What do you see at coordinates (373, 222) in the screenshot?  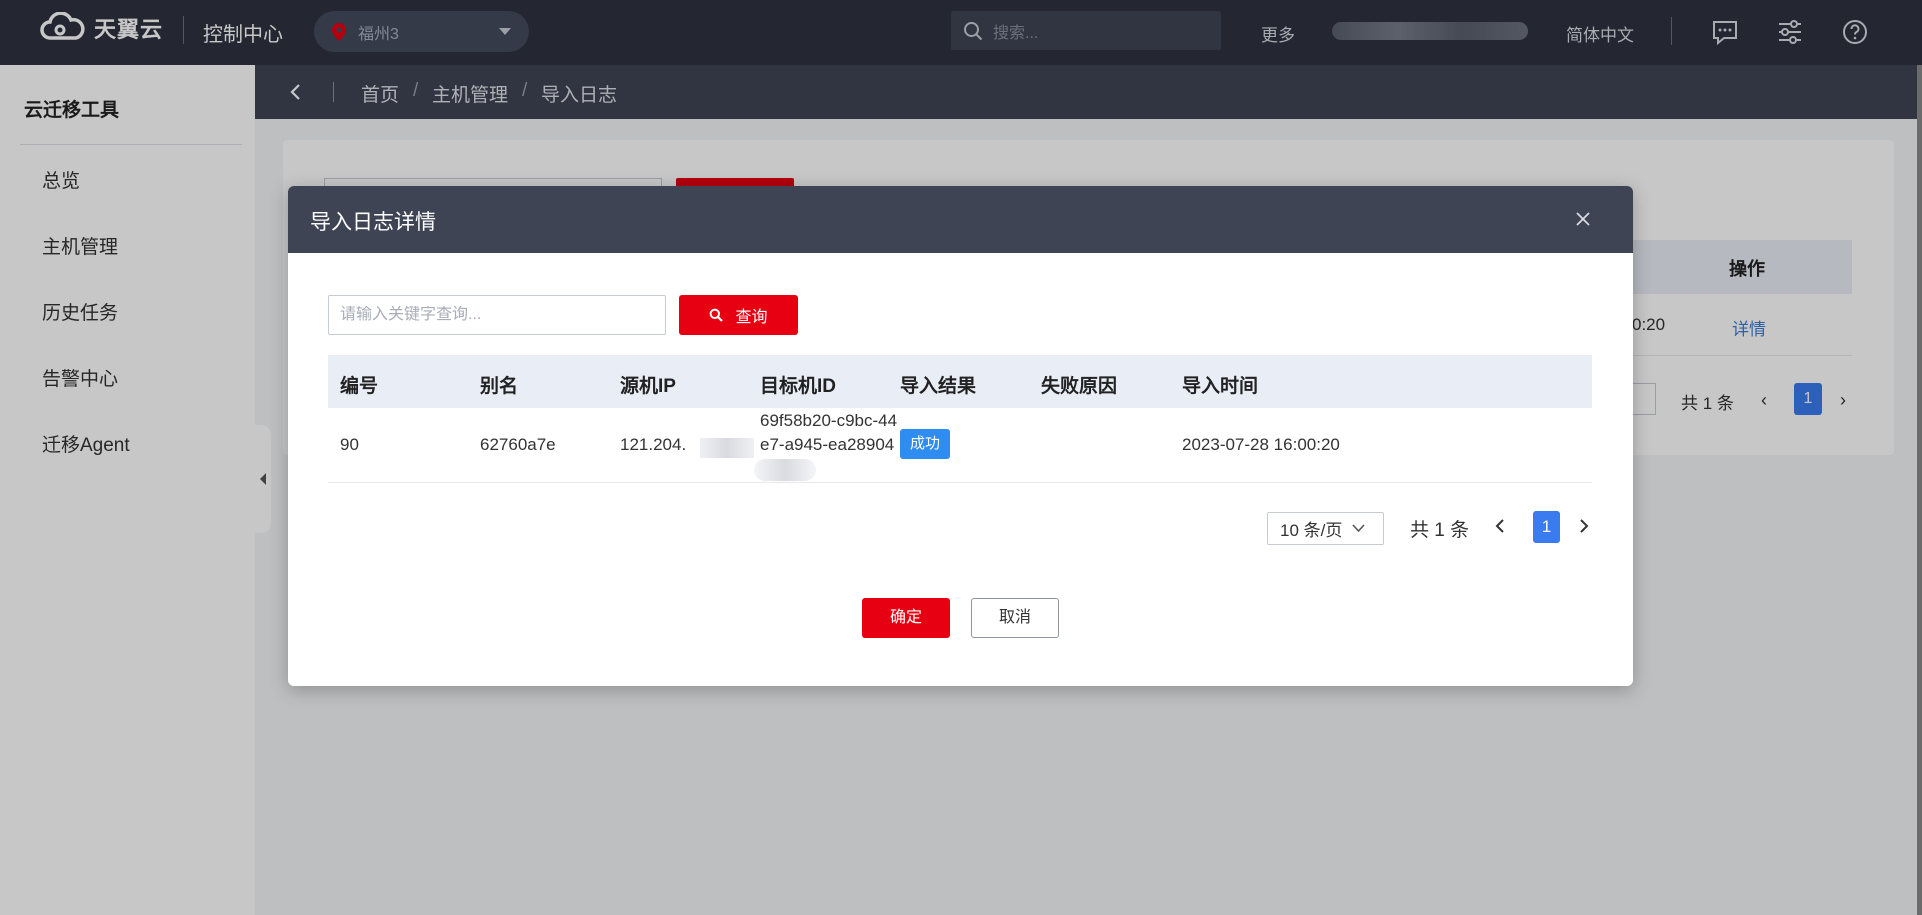 I see `dialog-title: 导入日志详情` at bounding box center [373, 222].